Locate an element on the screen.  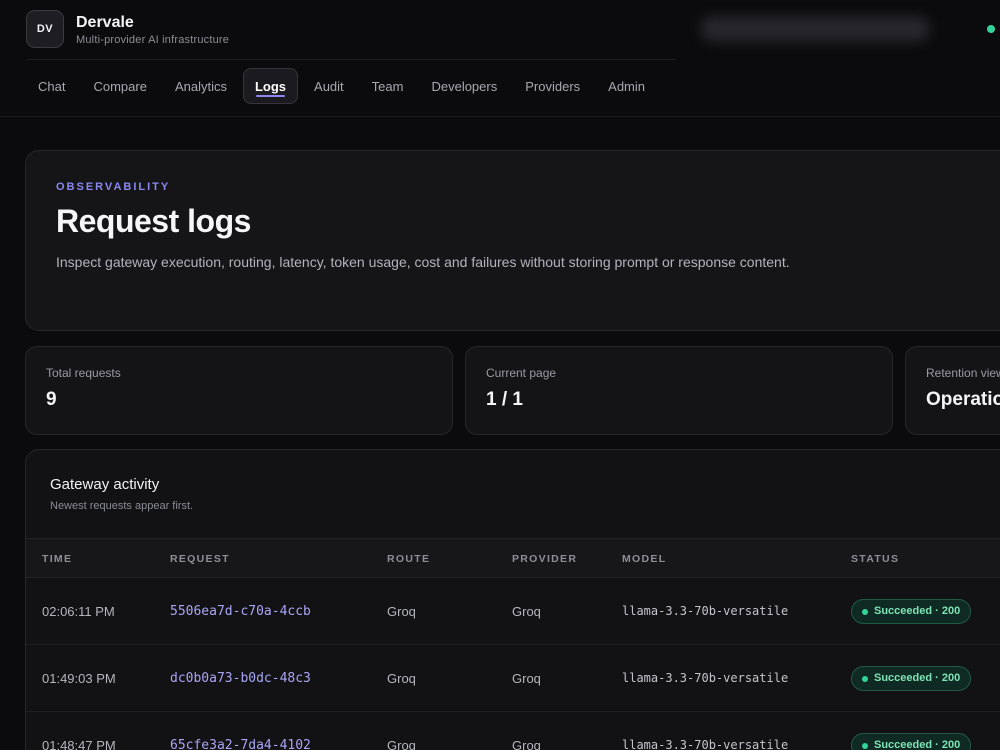
column-header-status: STATUS is located at coordinates (875, 559).